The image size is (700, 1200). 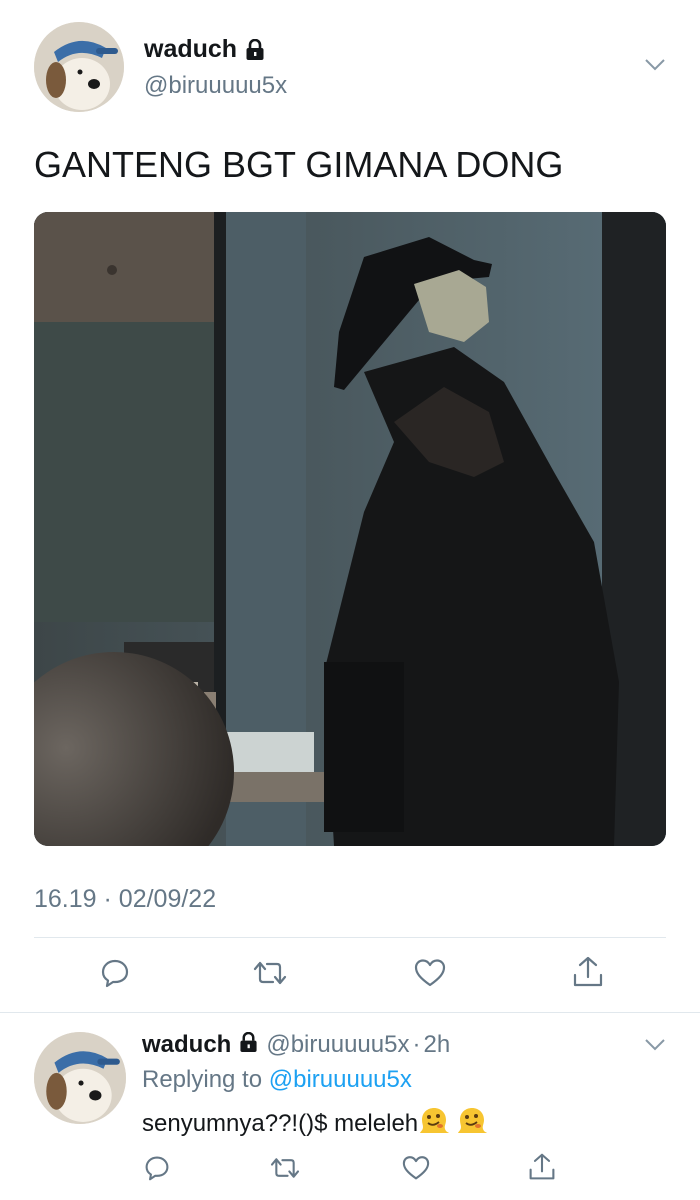 I want to click on author-name: waduch, so click(x=190, y=49).